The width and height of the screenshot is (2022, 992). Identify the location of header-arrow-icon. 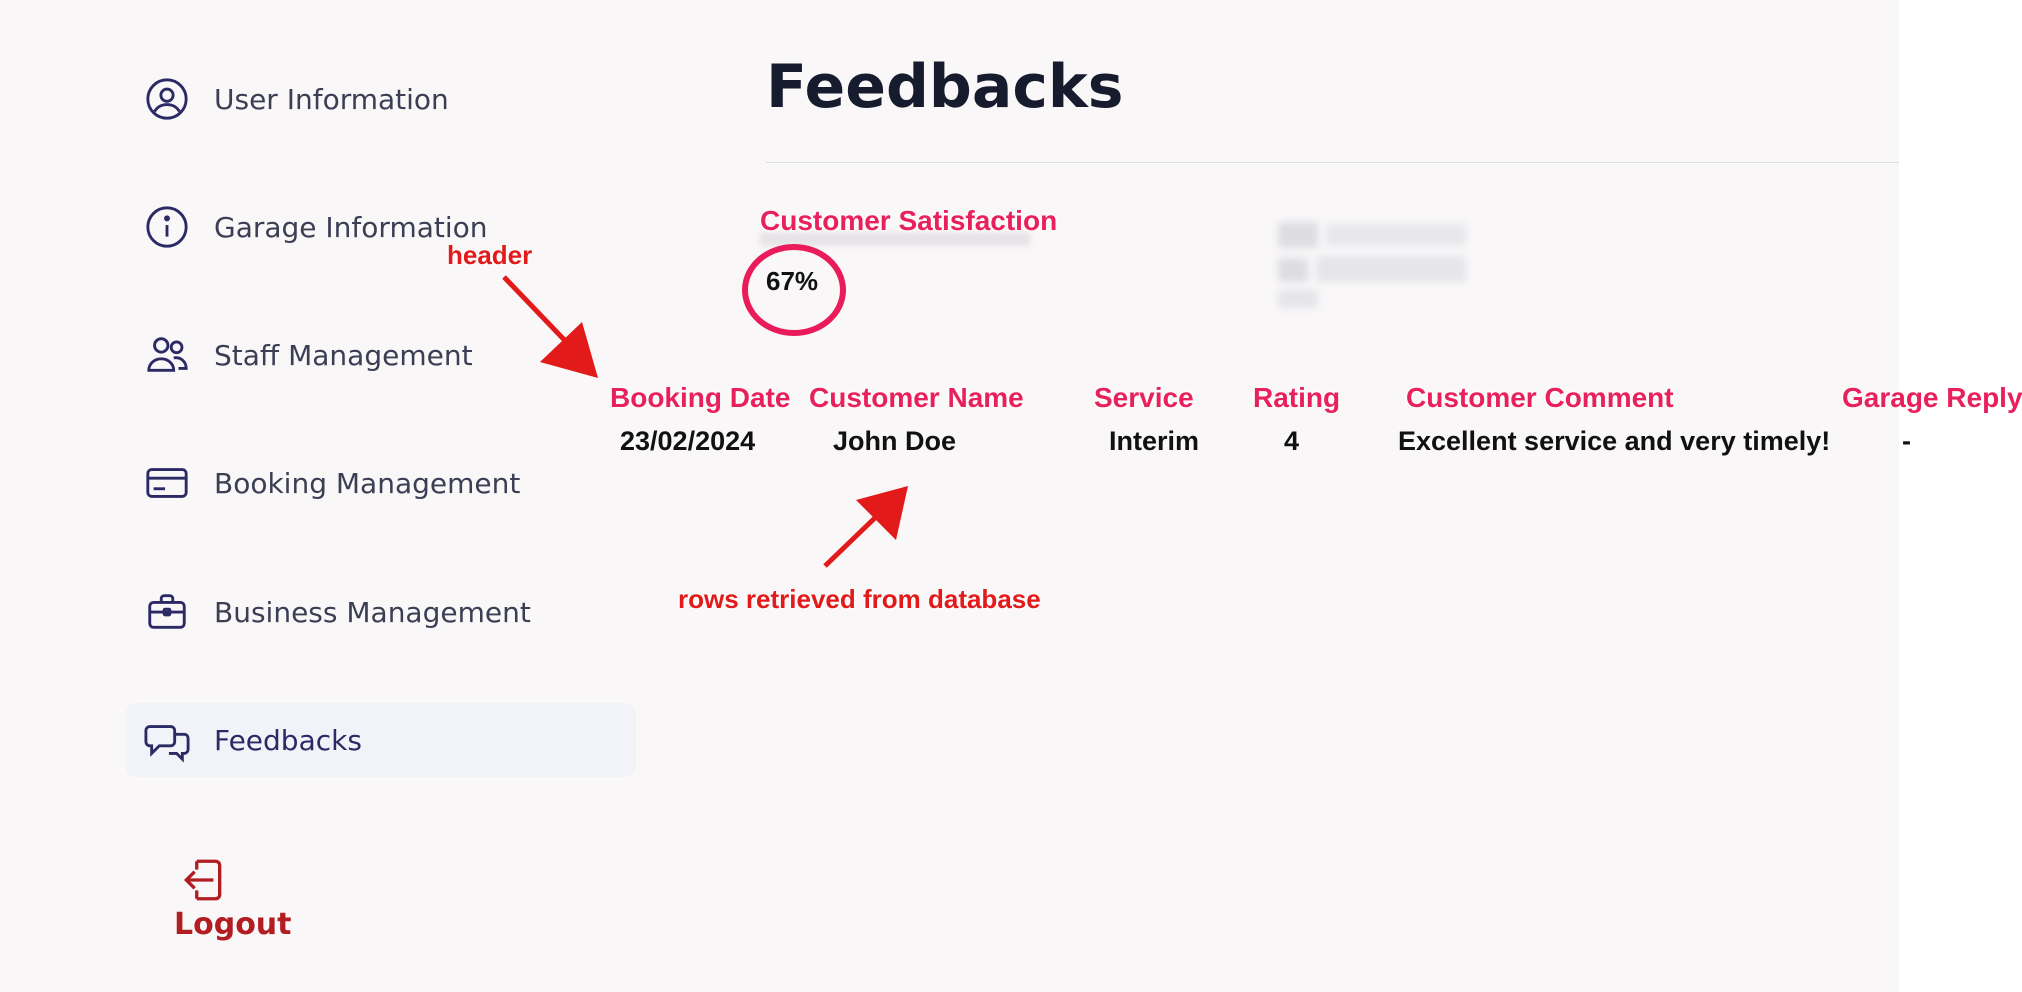
(550, 326).